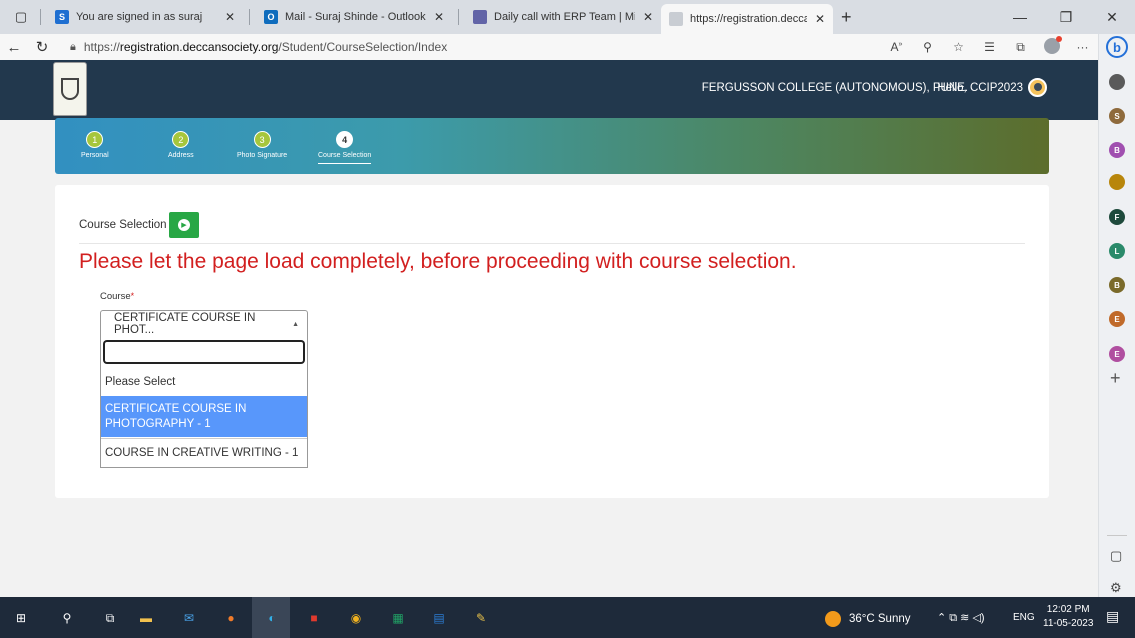 The image size is (1135, 638). What do you see at coordinates (21, 618) in the screenshot?
I see `windows-start-icon: ⊞` at bounding box center [21, 618].